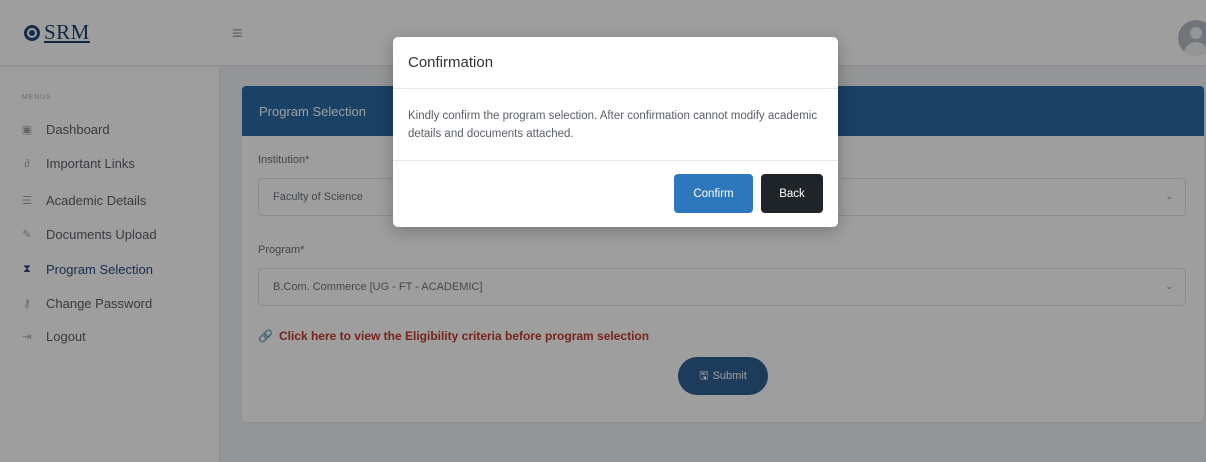 This screenshot has height=462, width=1206. What do you see at coordinates (792, 193) in the screenshot?
I see `back-button: Back` at bounding box center [792, 193].